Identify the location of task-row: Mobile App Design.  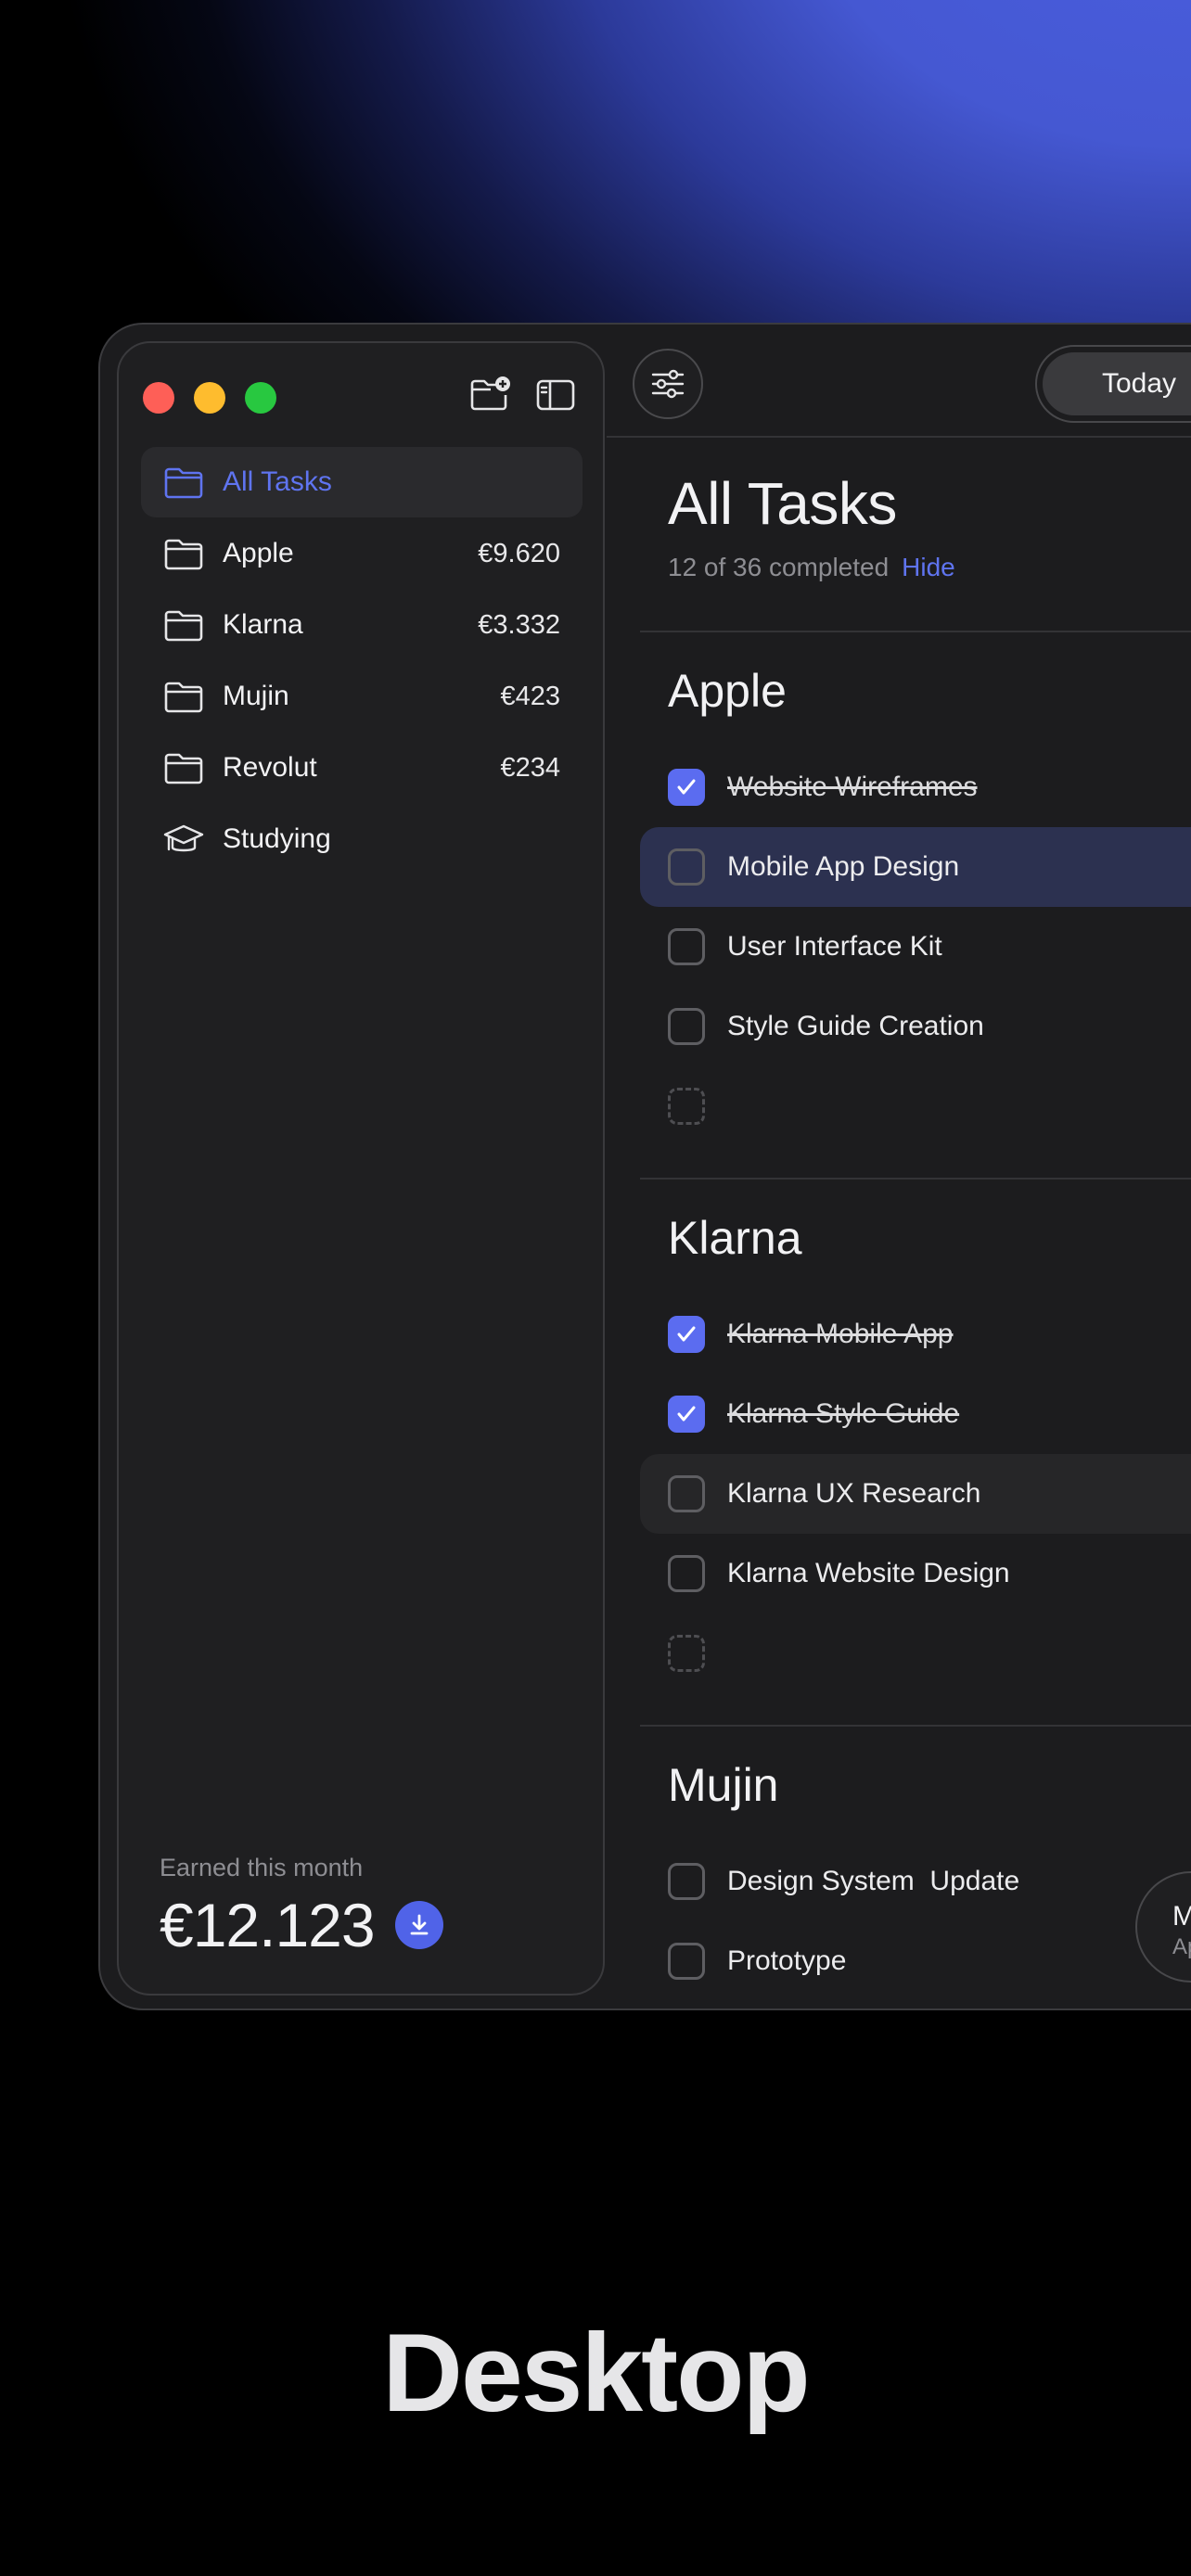
(916, 867).